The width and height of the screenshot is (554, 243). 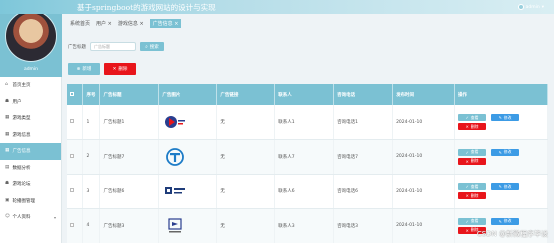 I want to click on sidebar-item-label: 轮播图管理, so click(x=24, y=201).